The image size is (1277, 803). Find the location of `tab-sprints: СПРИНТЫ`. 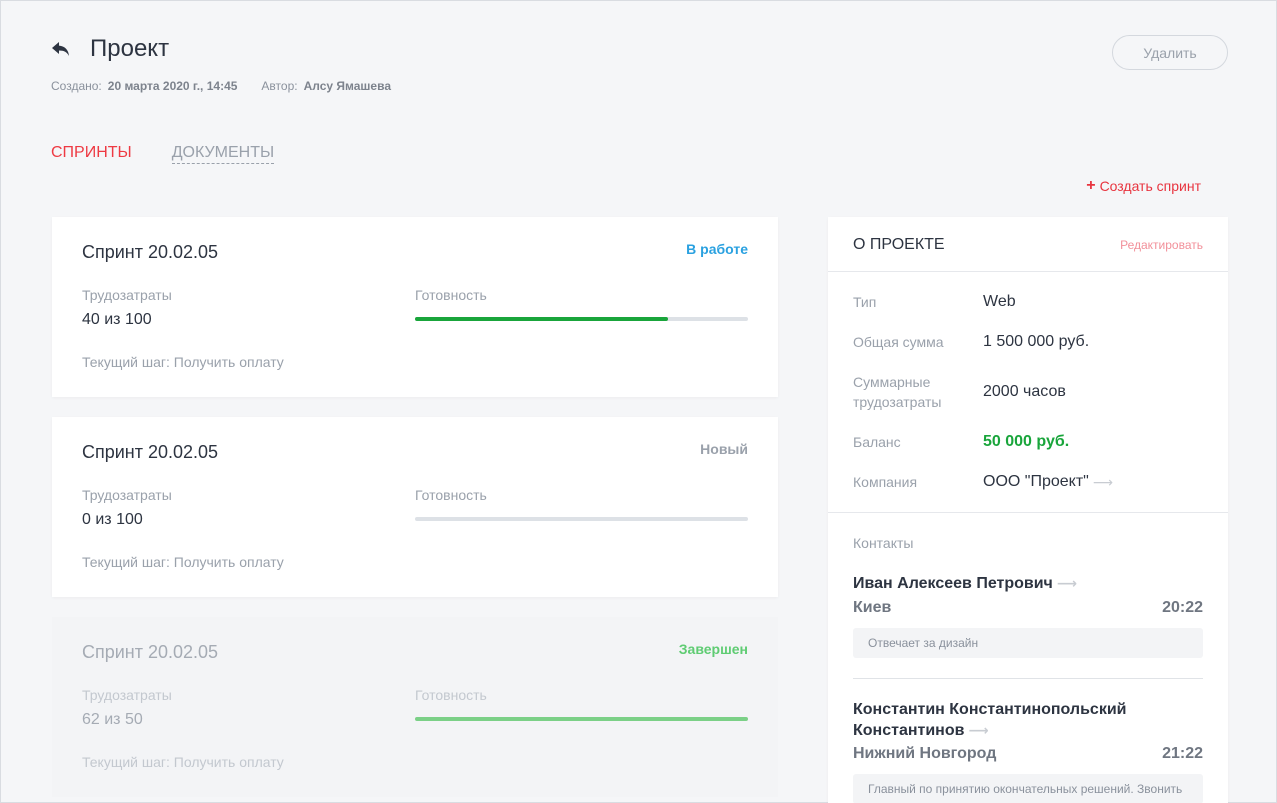

tab-sprints: СПРИНТЫ is located at coordinates (91, 154).